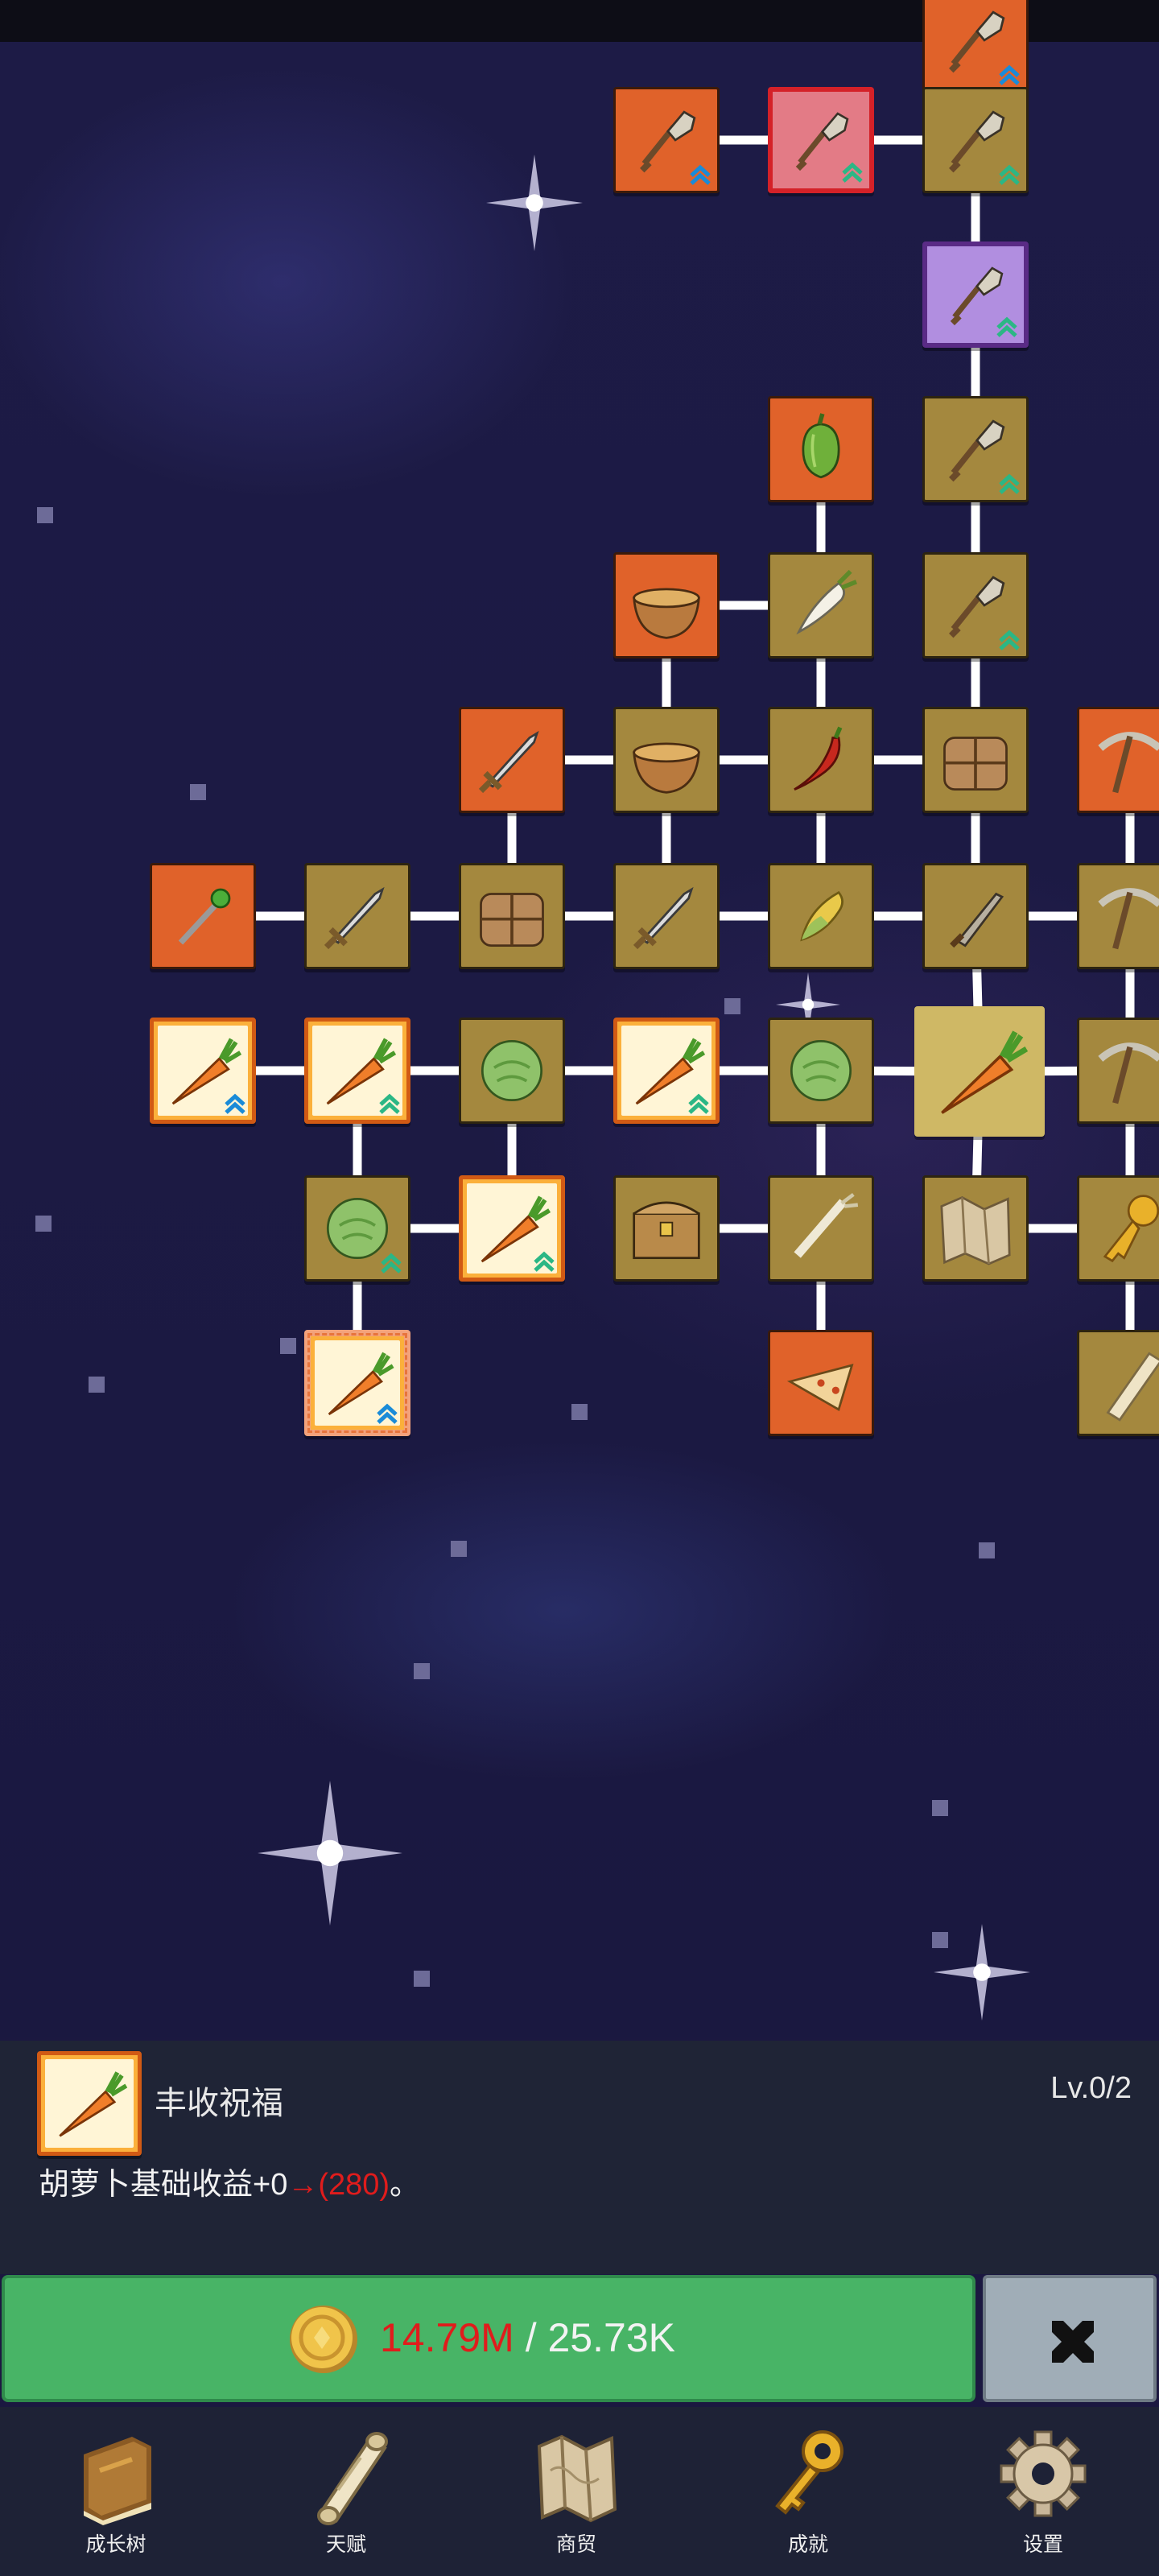 This screenshot has width=1159, height=2576. What do you see at coordinates (1091, 2088) in the screenshot?
I see `skill-level: Lv.0/2` at bounding box center [1091, 2088].